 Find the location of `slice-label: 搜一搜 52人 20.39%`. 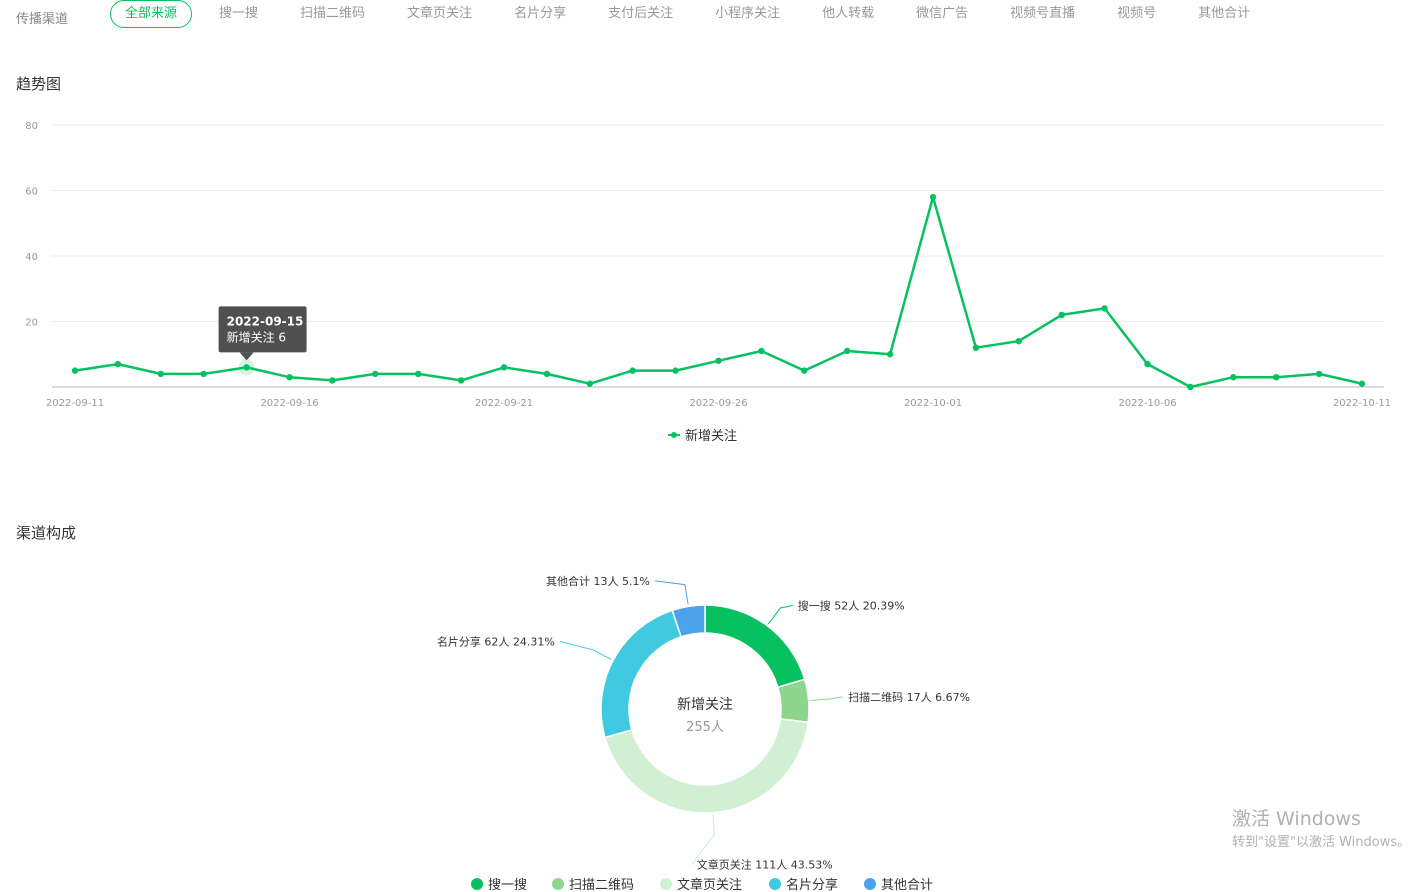

slice-label: 搜一搜 52人 20.39% is located at coordinates (851, 605).